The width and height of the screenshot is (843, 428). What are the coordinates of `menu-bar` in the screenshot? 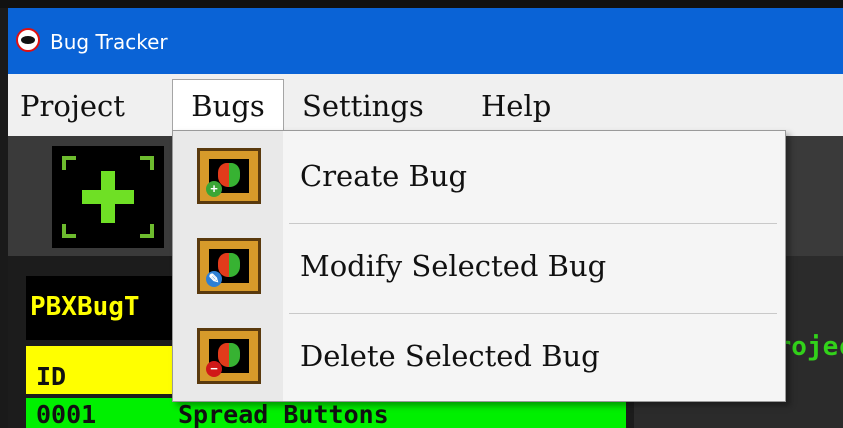 It's located at (425, 105).